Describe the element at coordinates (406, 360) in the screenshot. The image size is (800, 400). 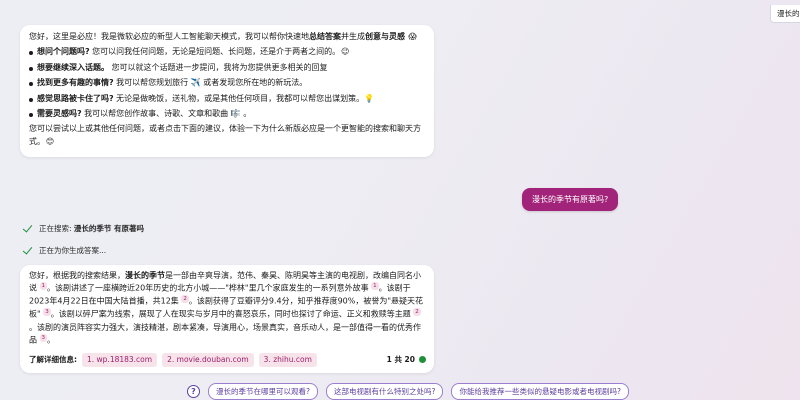
I see `response-counter: 1 共 20` at that location.